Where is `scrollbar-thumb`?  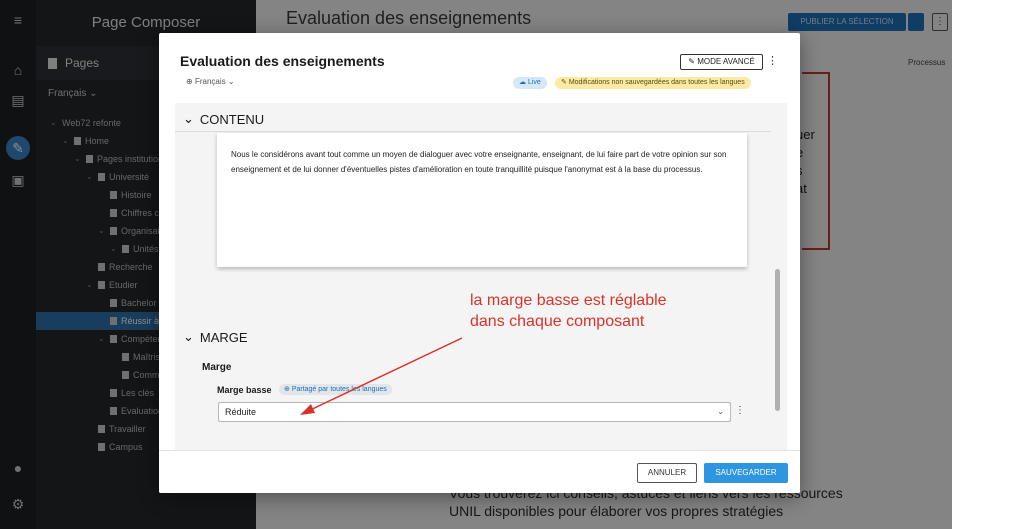 scrollbar-thumb is located at coordinates (777, 340).